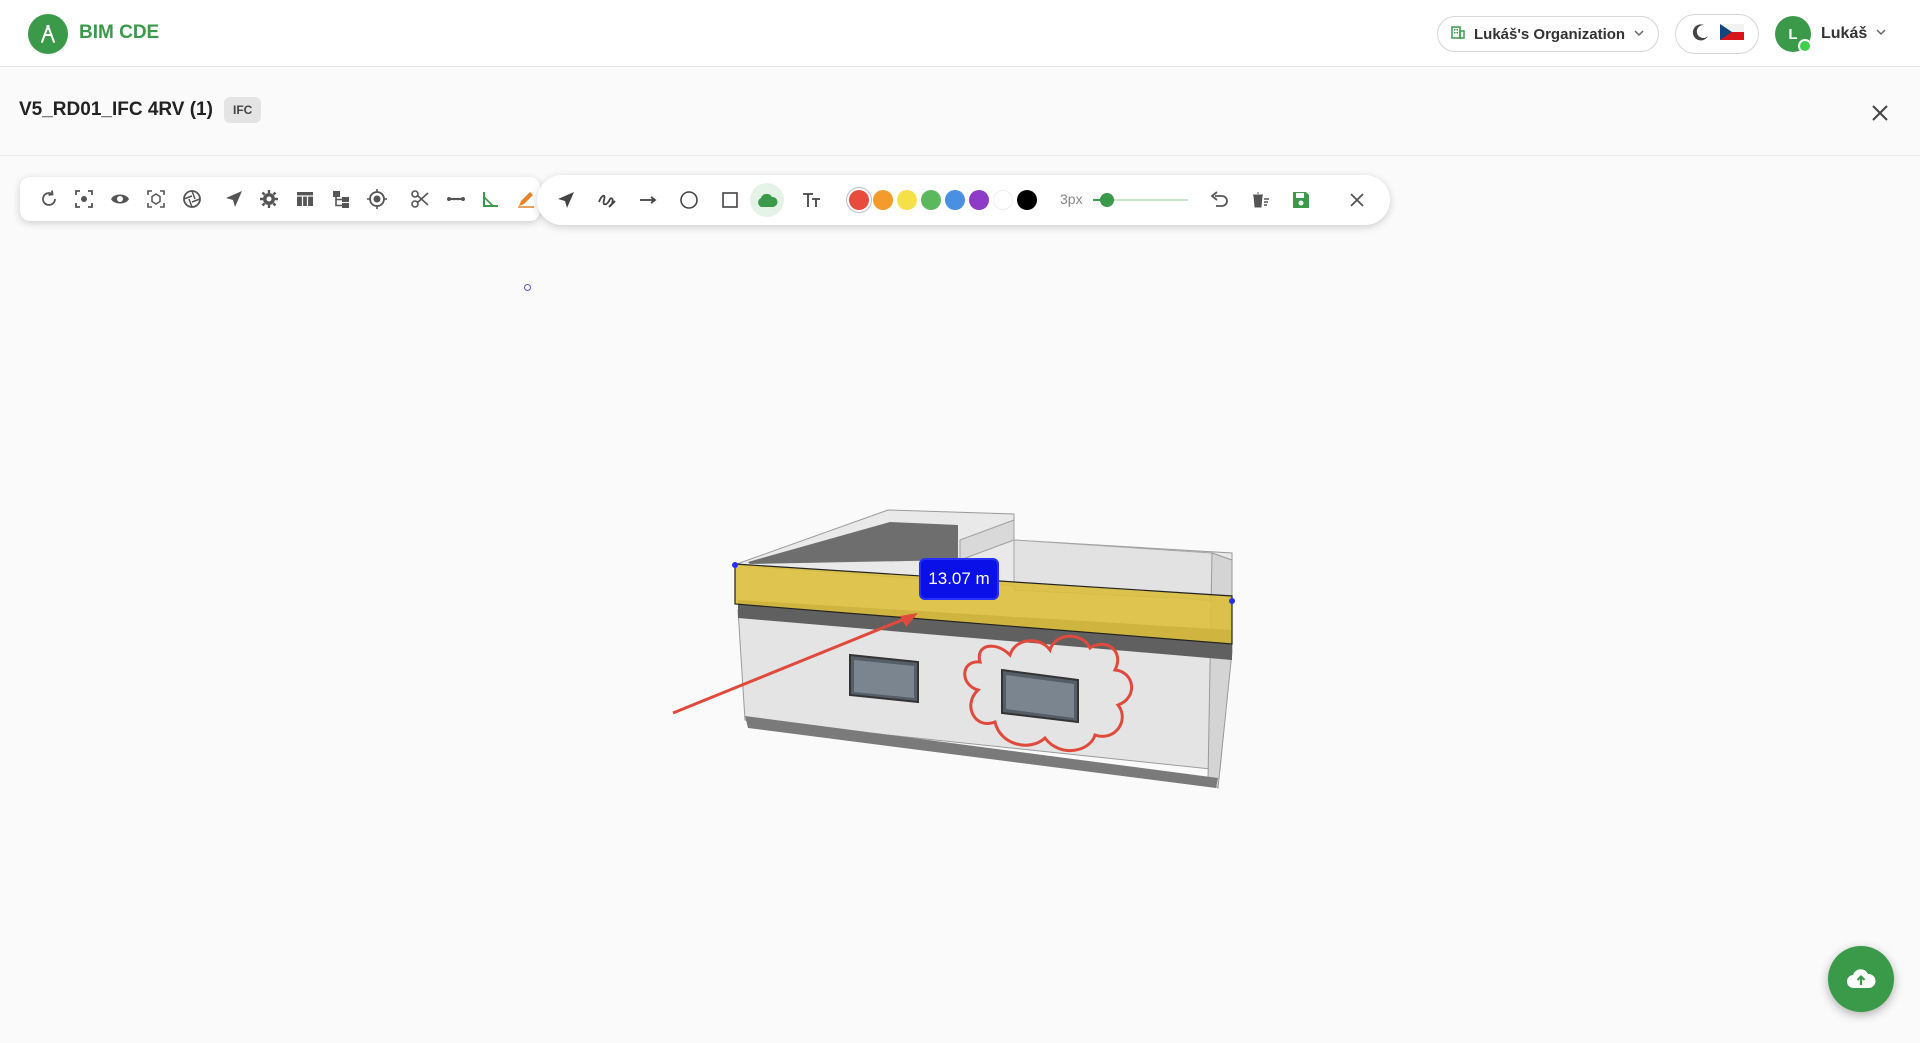  What do you see at coordinates (120, 199) in the screenshot?
I see `visibility-icon` at bounding box center [120, 199].